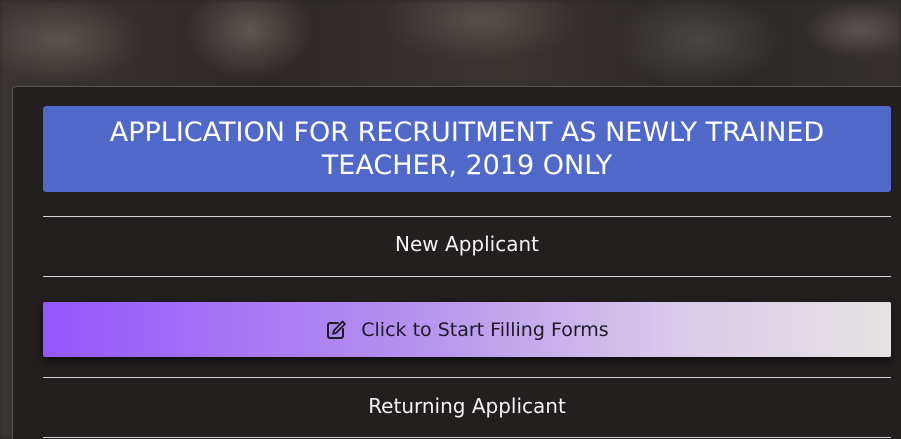  I want to click on start-filling-forms-button: Click to Start Filling Forms, so click(467, 329).